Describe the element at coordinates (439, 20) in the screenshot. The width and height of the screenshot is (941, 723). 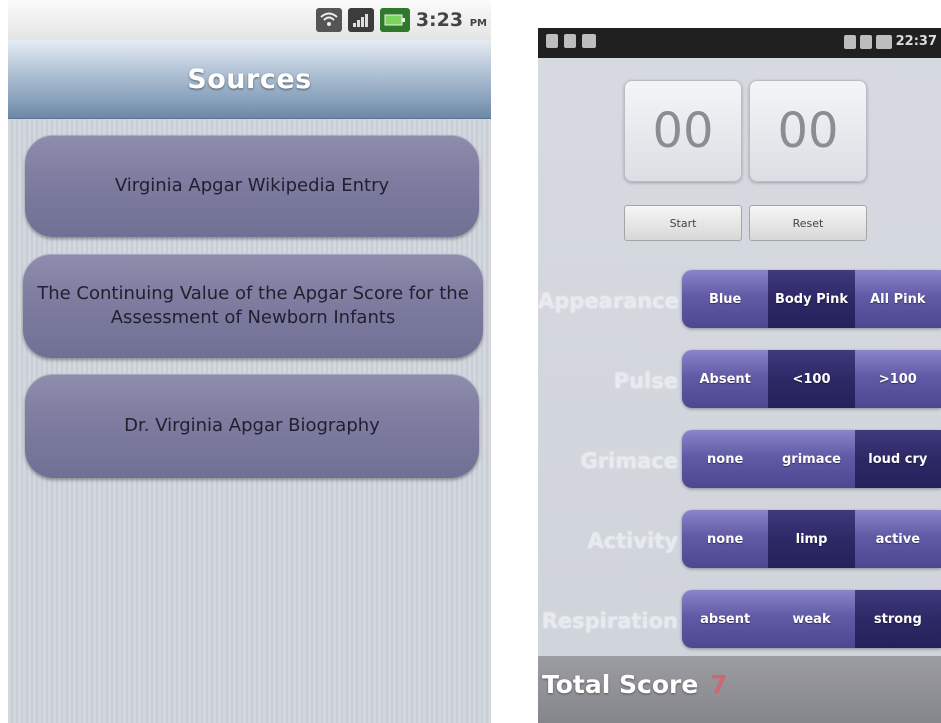
I see `clock-time: 3:23` at that location.